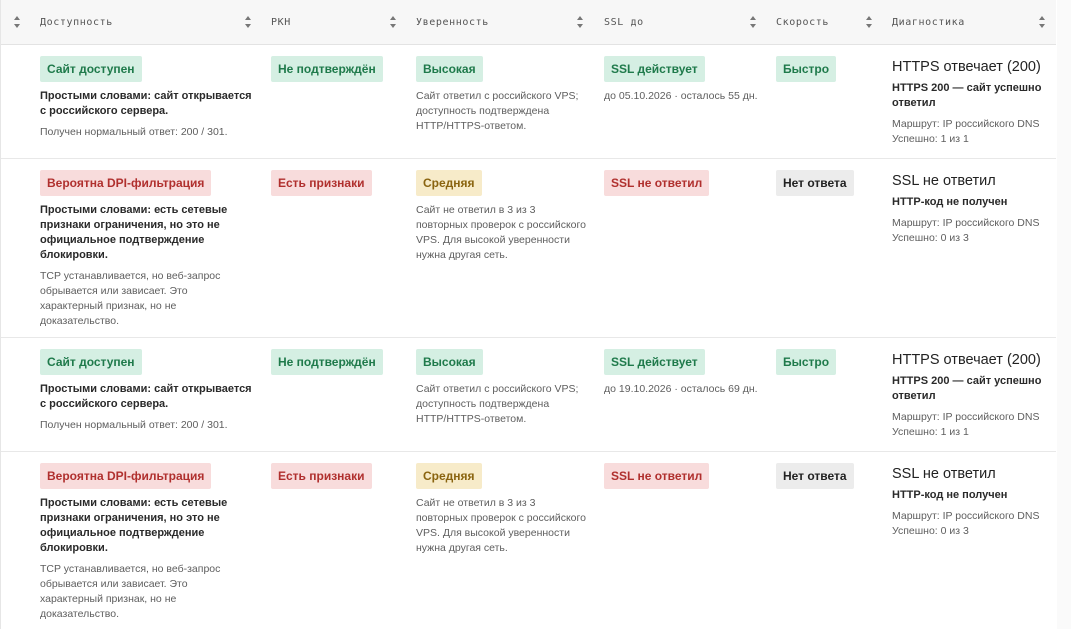  I want to click on column-header-rkn: РКН, so click(281, 22).